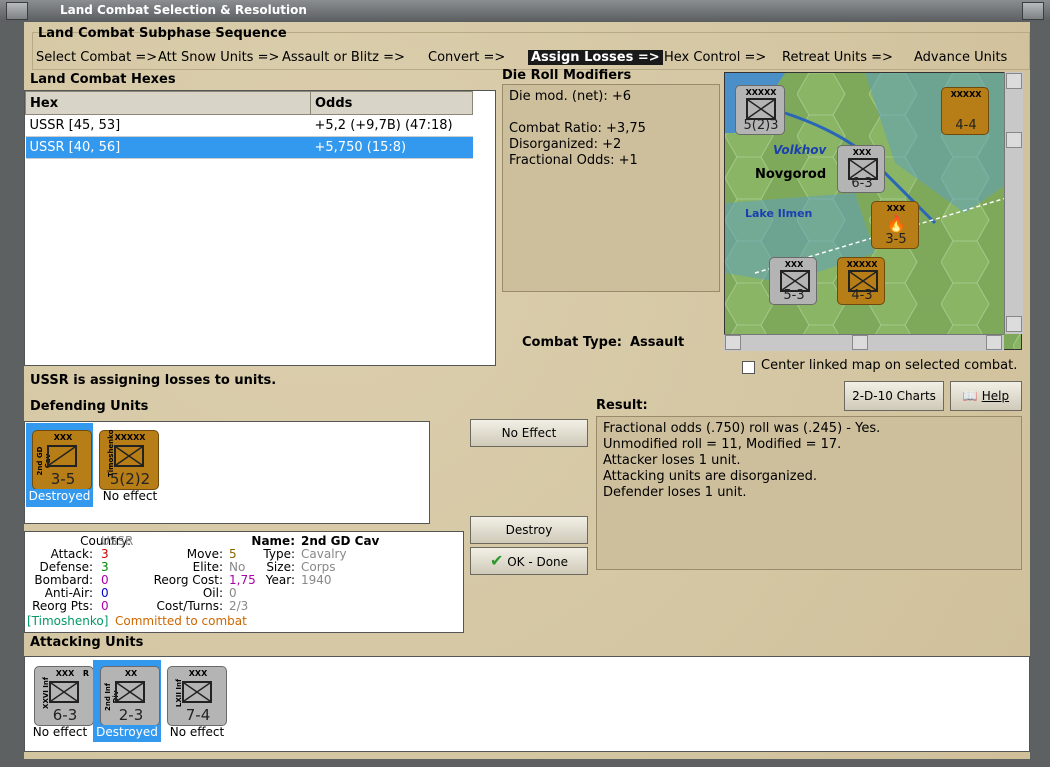 This screenshot has width=1050, height=767. What do you see at coordinates (748, 367) in the screenshot?
I see `center-linked-checkbox` at bounding box center [748, 367].